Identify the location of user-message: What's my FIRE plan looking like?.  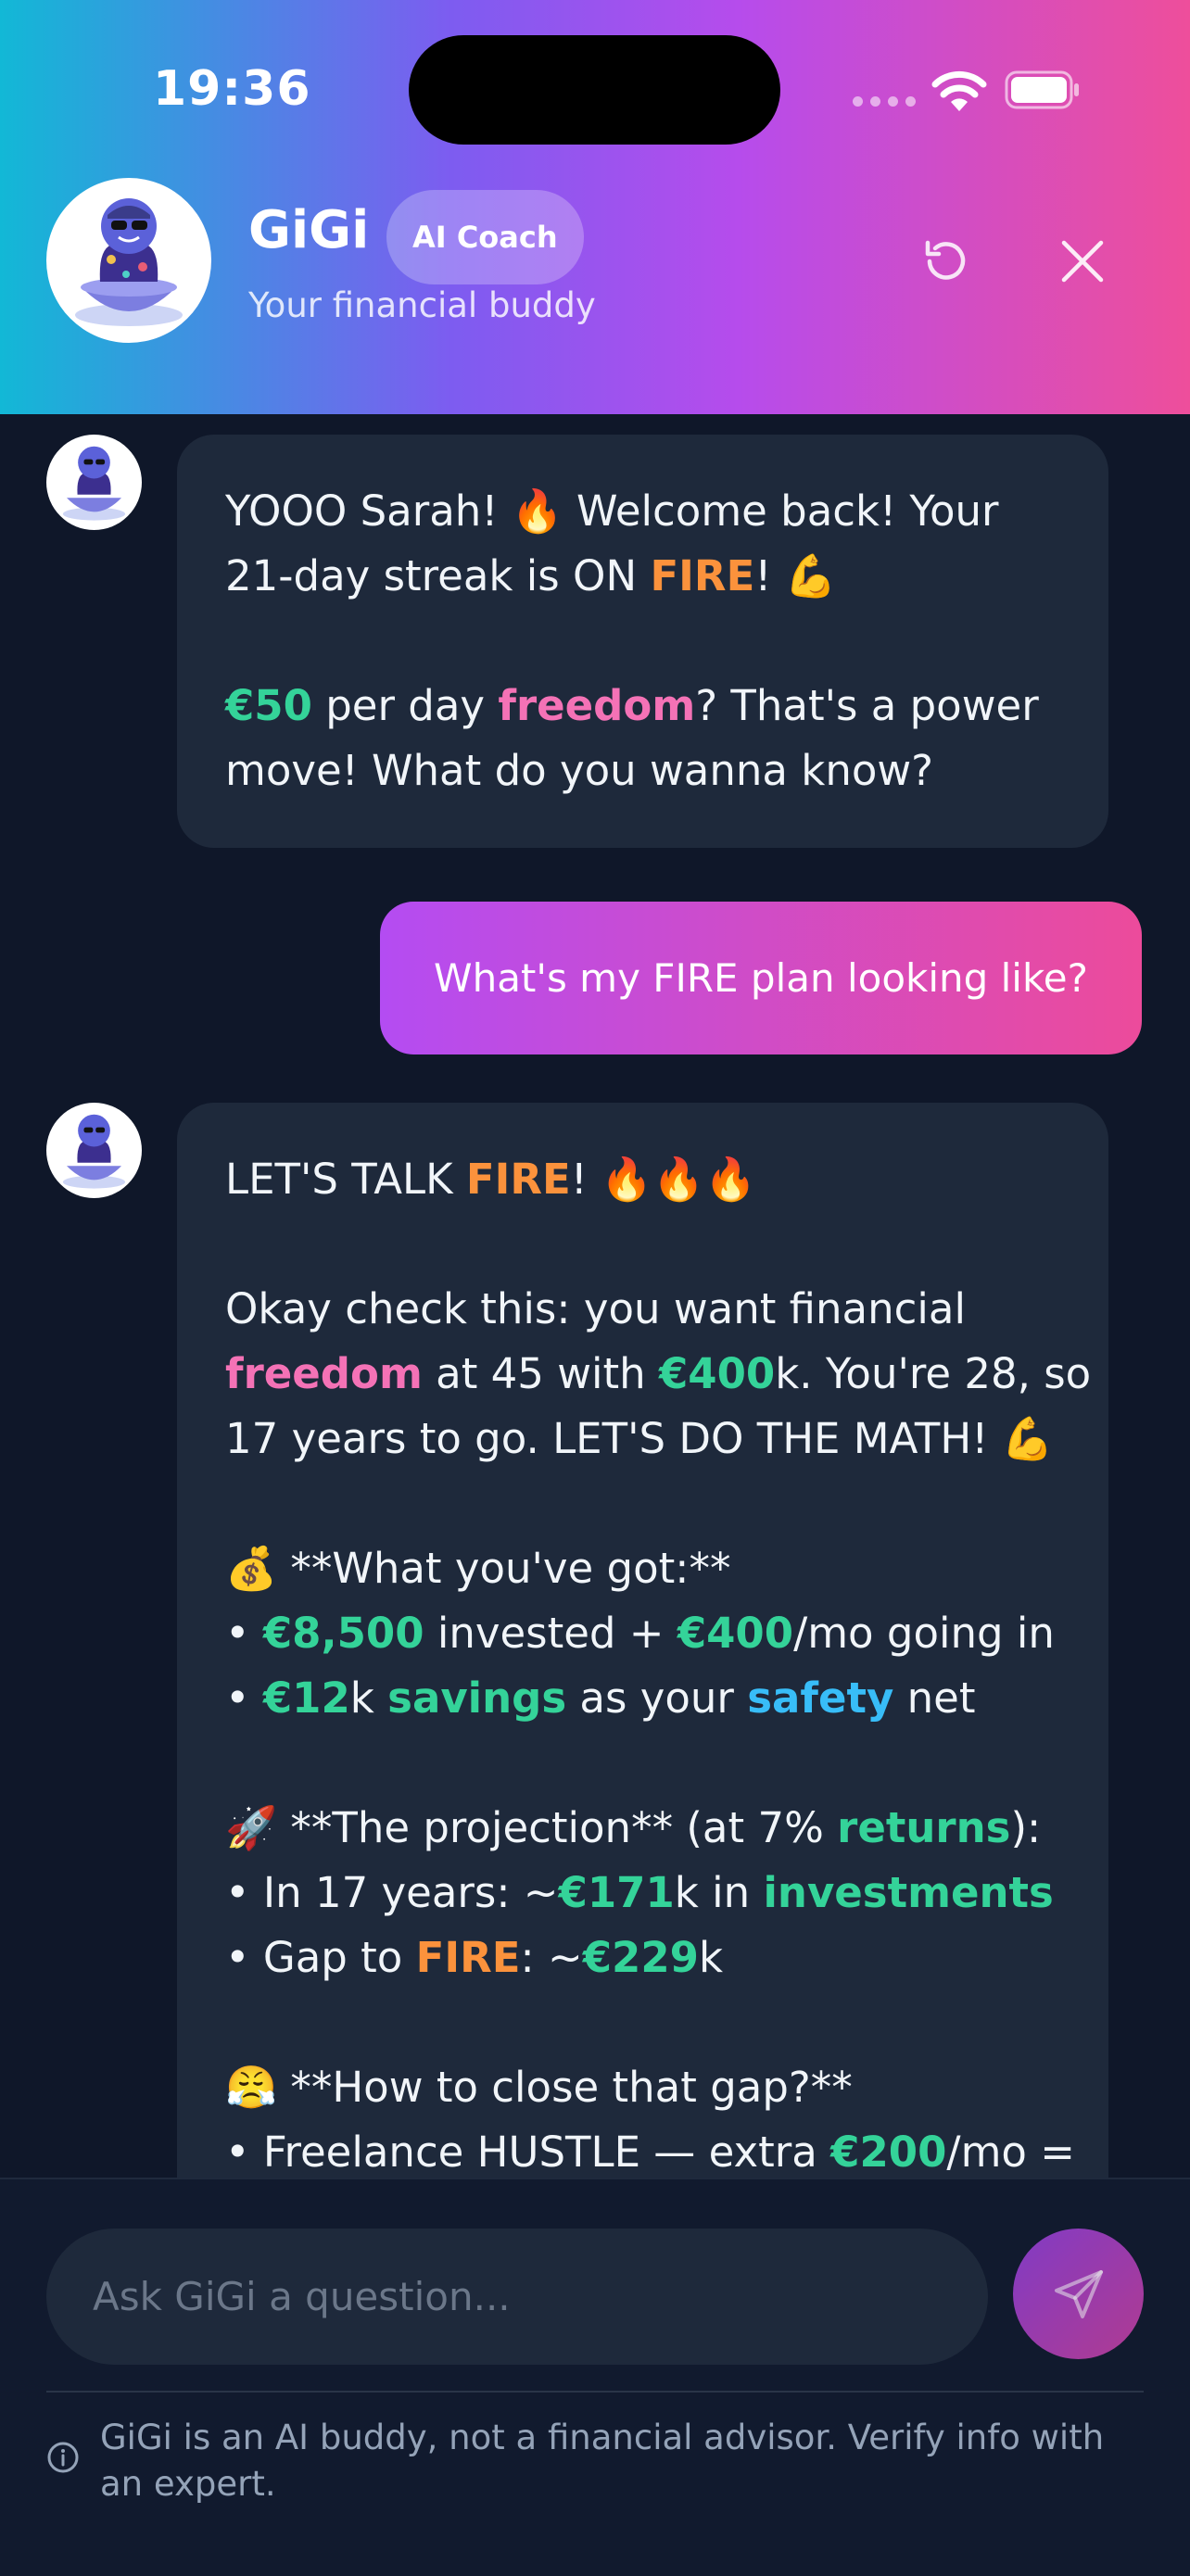
(761, 978).